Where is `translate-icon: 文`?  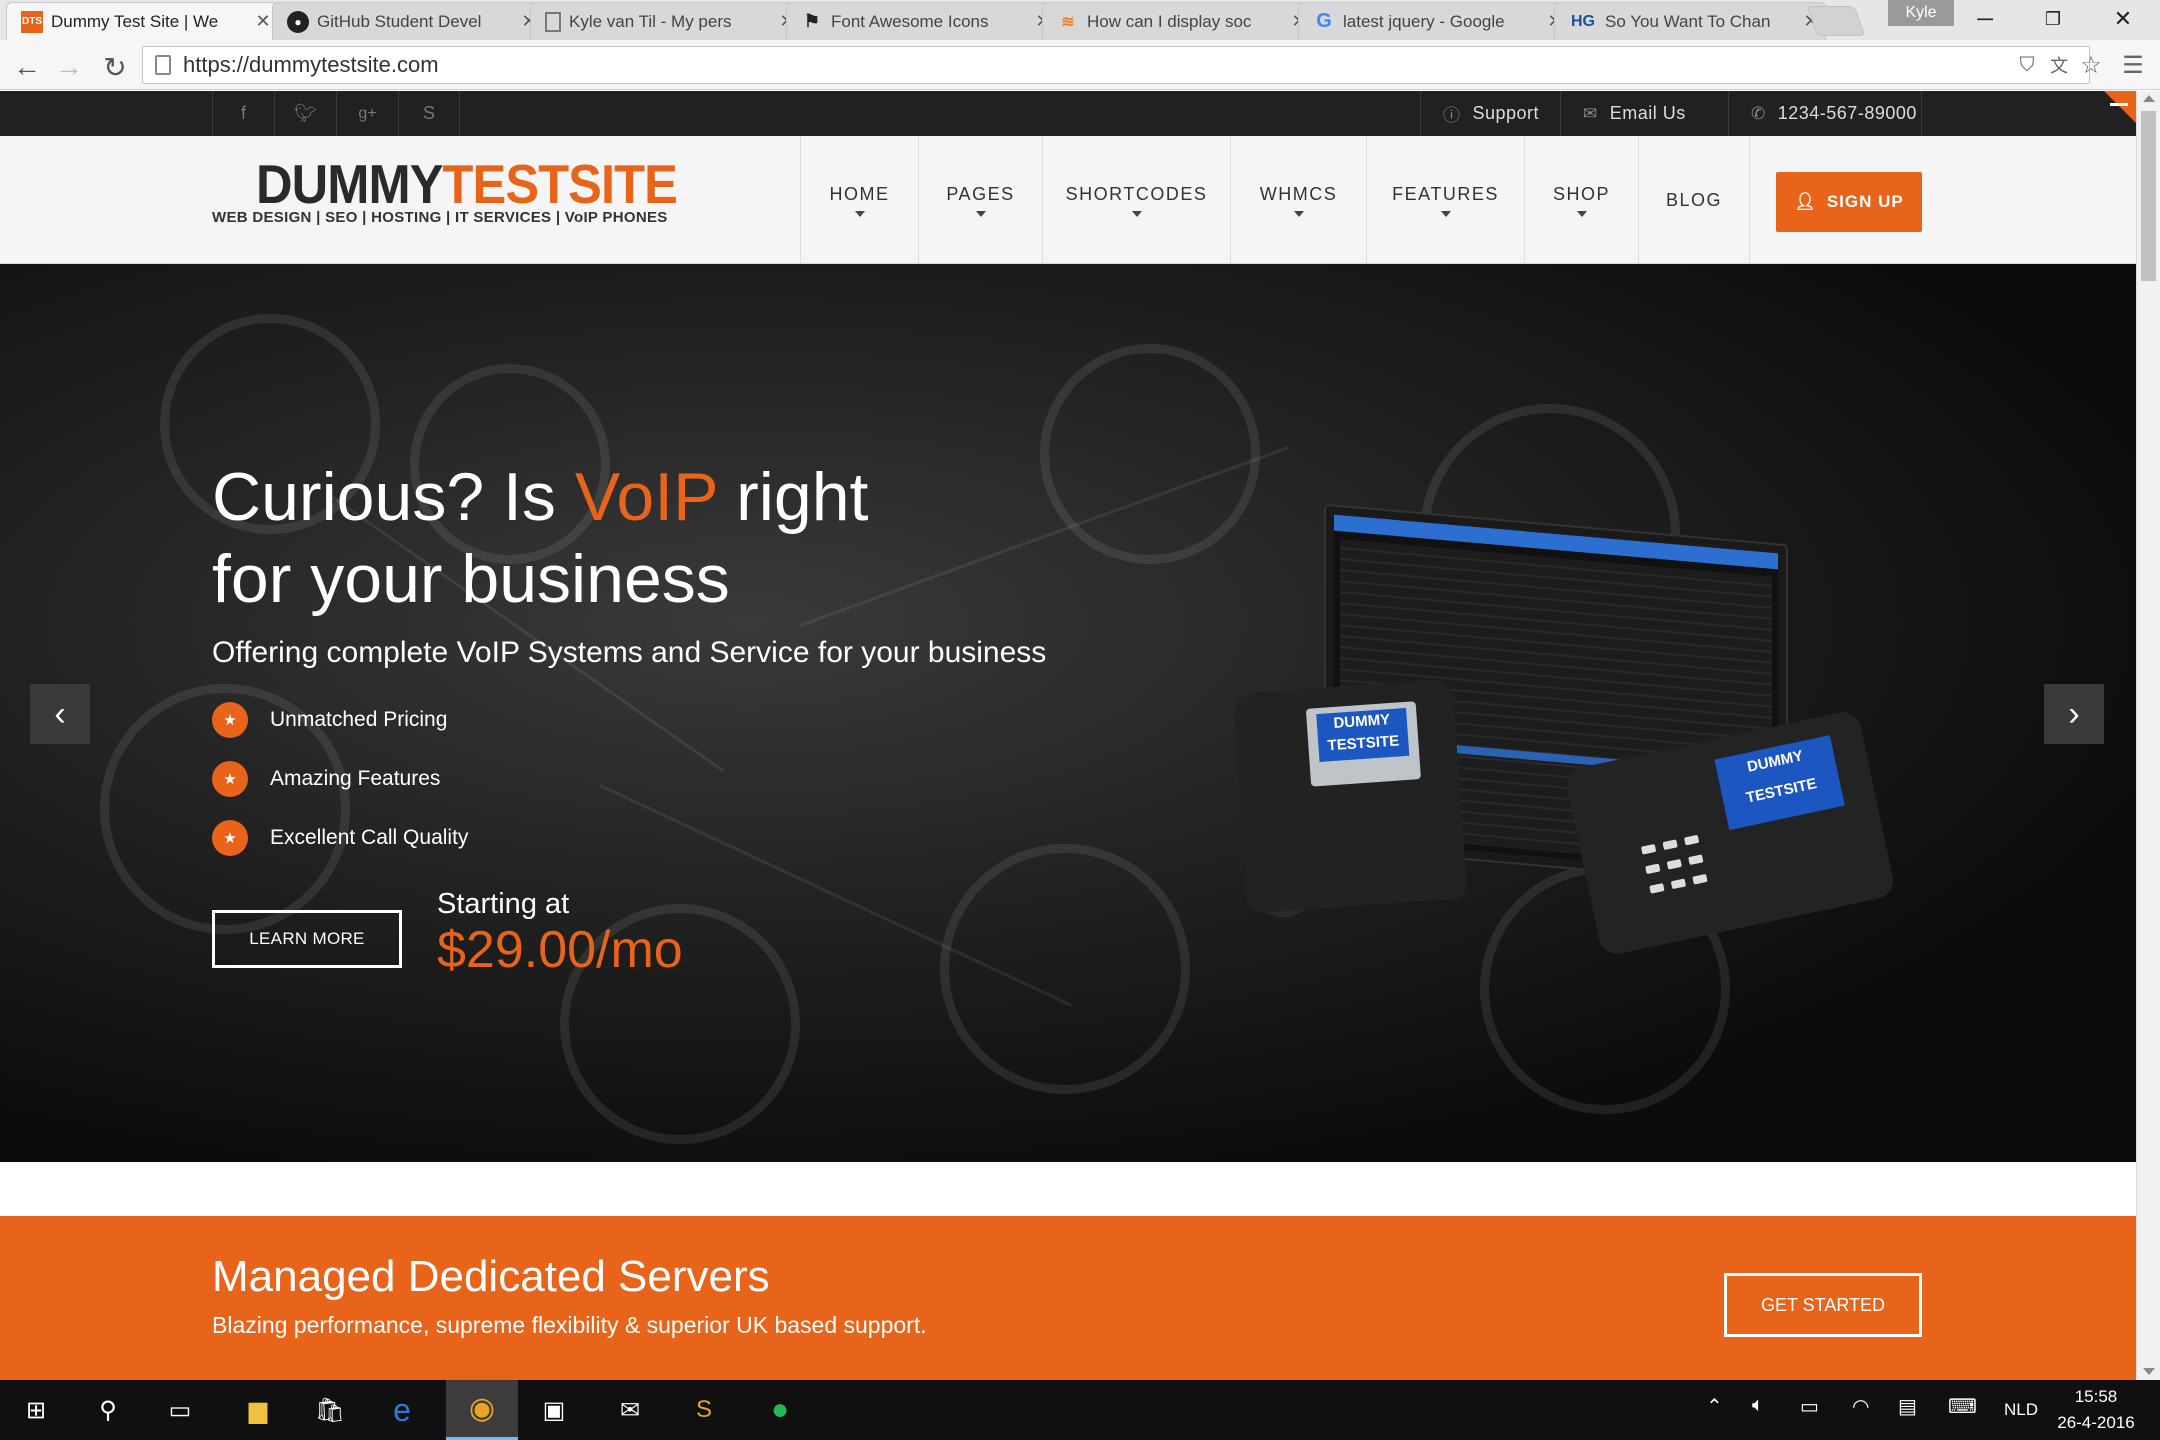 translate-icon: 文 is located at coordinates (2059, 65).